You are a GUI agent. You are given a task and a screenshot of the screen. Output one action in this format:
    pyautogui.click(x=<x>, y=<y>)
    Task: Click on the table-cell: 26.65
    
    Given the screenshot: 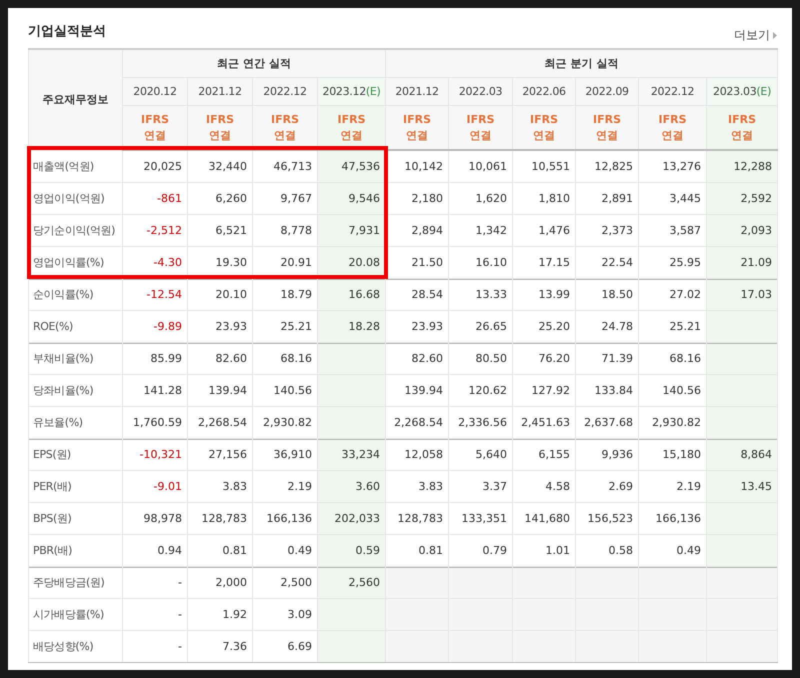 What is the action you would take?
    pyautogui.click(x=480, y=326)
    